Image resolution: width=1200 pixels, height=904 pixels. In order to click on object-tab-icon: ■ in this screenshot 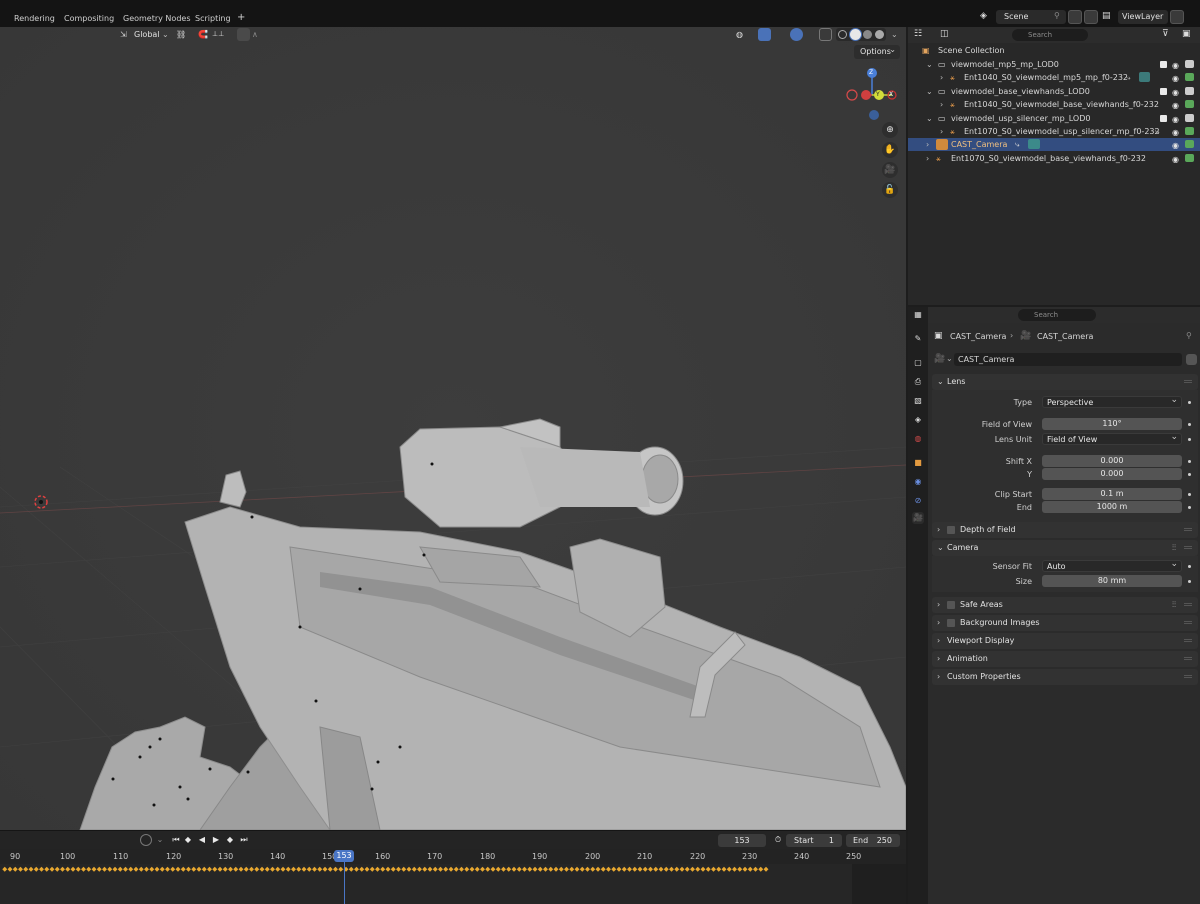, I will do `click(918, 463)`.